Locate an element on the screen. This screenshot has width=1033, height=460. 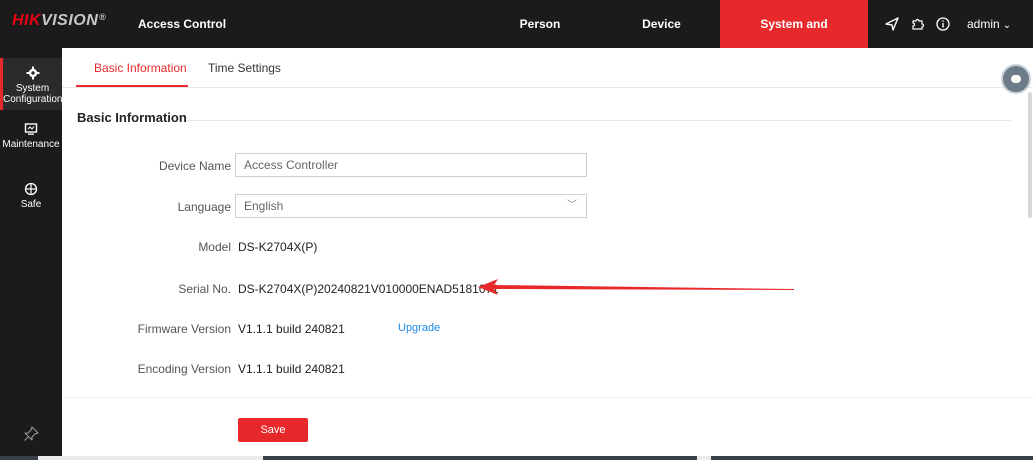
sidebar-item-maintenance: Maintenance is located at coordinates (31, 136).